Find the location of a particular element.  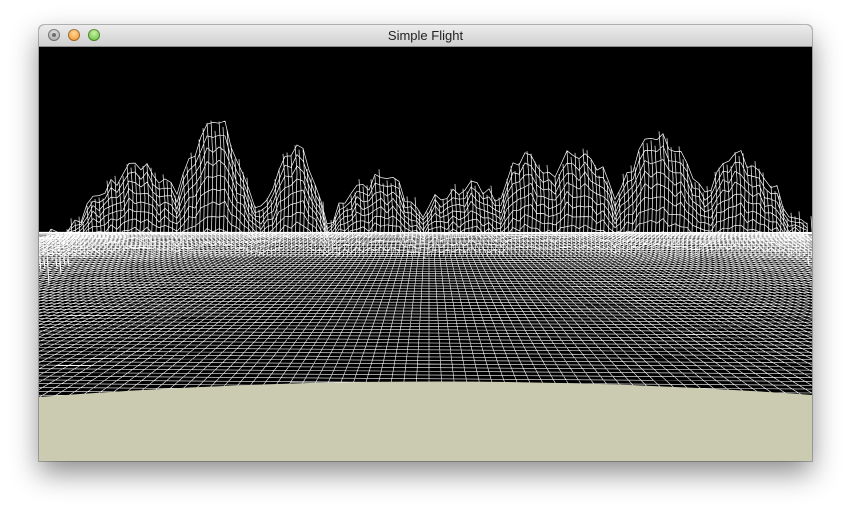

title-bar: Simple Flight is located at coordinates (425, 36).